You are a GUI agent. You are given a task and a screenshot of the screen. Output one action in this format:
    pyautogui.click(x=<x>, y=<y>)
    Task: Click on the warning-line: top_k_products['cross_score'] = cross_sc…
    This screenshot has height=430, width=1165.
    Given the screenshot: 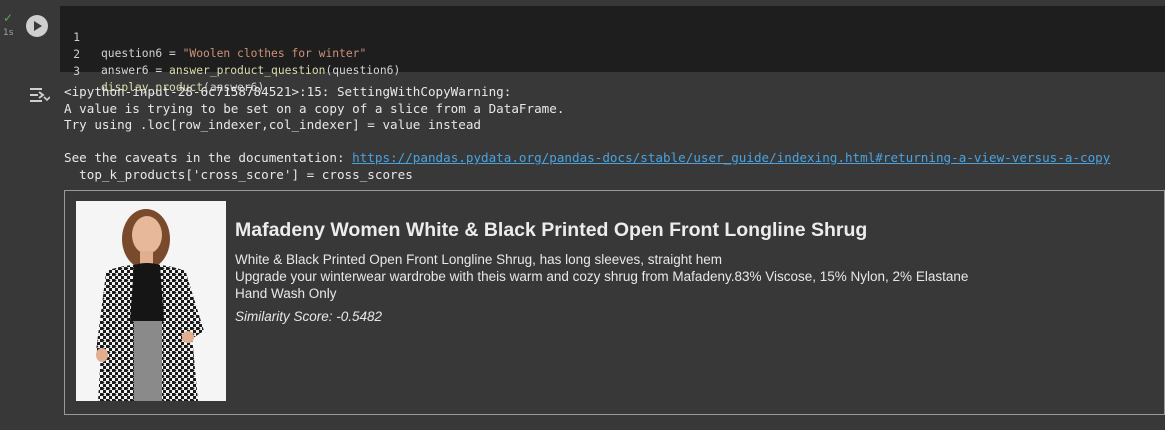 What is the action you would take?
    pyautogui.click(x=238, y=174)
    